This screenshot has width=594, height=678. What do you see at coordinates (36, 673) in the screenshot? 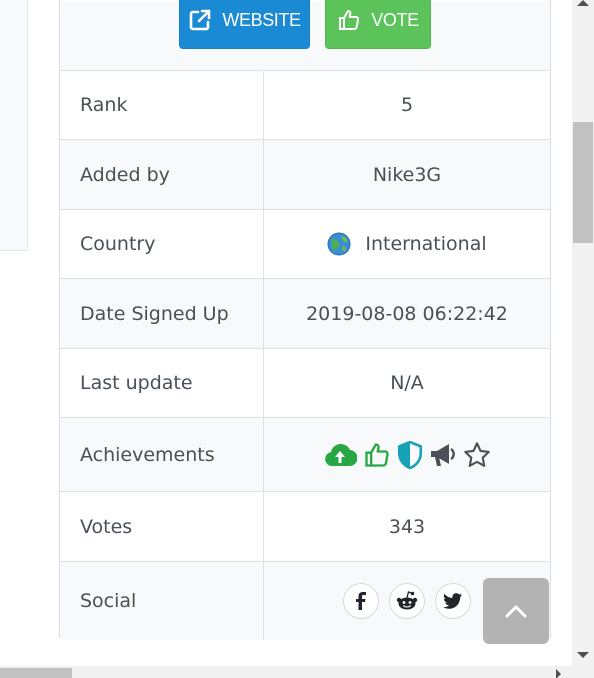
I see `horizontal-scroll-thumb` at bounding box center [36, 673].